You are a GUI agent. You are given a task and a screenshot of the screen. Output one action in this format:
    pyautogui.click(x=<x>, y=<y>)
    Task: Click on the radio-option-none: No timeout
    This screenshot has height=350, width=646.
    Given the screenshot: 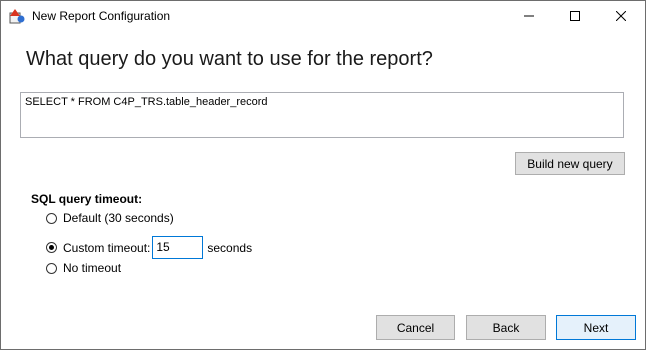 What is the action you would take?
    pyautogui.click(x=83, y=268)
    